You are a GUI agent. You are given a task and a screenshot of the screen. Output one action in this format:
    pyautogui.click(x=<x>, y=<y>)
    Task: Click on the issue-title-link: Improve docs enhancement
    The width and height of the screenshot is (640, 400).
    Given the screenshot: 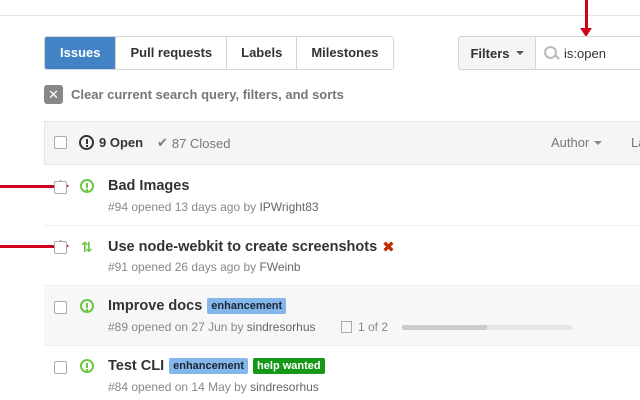 What is the action you would take?
    pyautogui.click(x=197, y=306)
    